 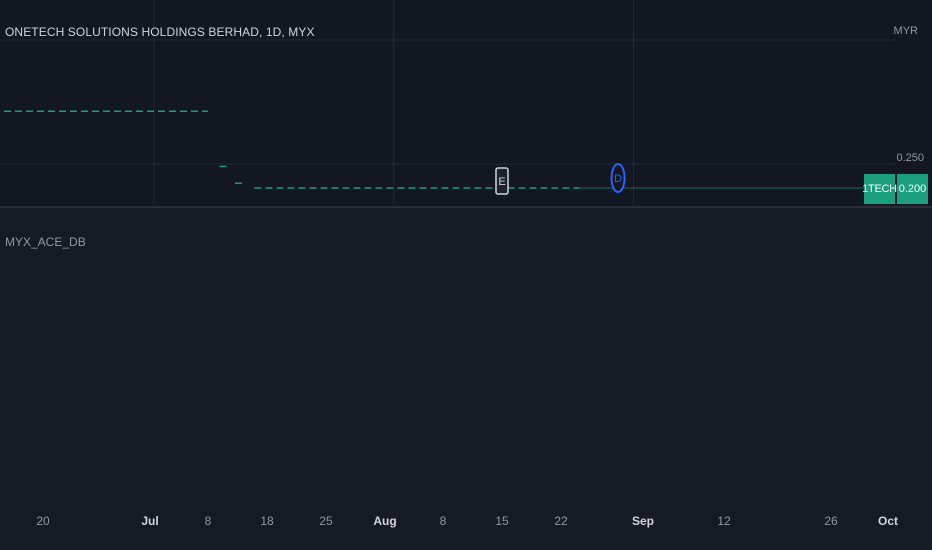 What do you see at coordinates (502, 521) in the screenshot?
I see `x-tick-label: 15` at bounding box center [502, 521].